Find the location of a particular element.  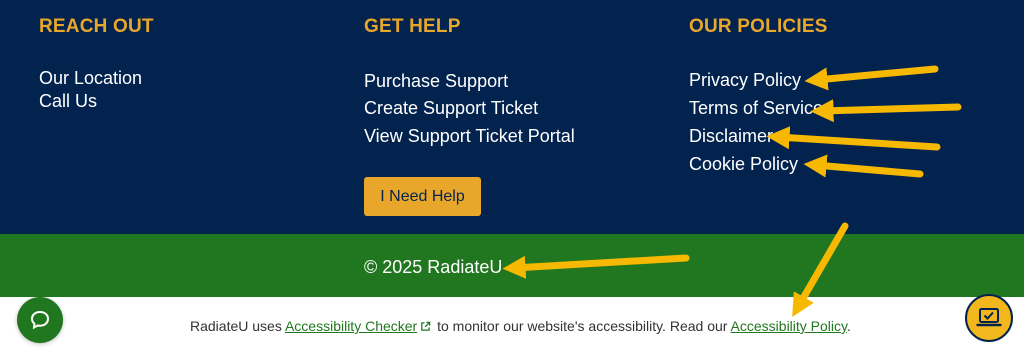

get-help-heading: GET HELP is located at coordinates (412, 26).